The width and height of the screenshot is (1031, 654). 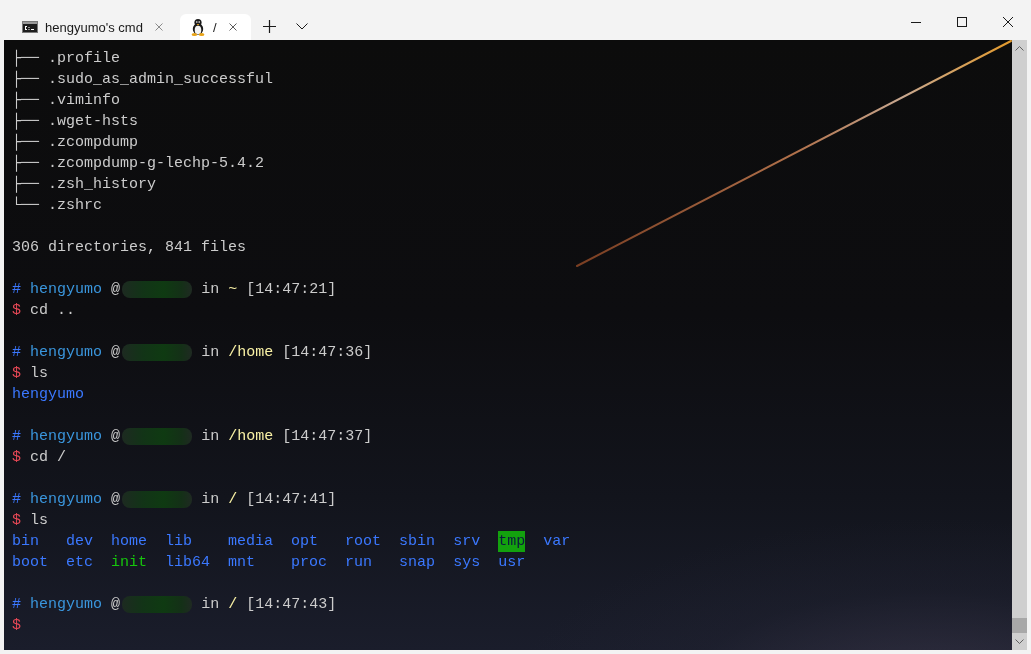 I want to click on directory-name: bin, so click(x=25, y=542).